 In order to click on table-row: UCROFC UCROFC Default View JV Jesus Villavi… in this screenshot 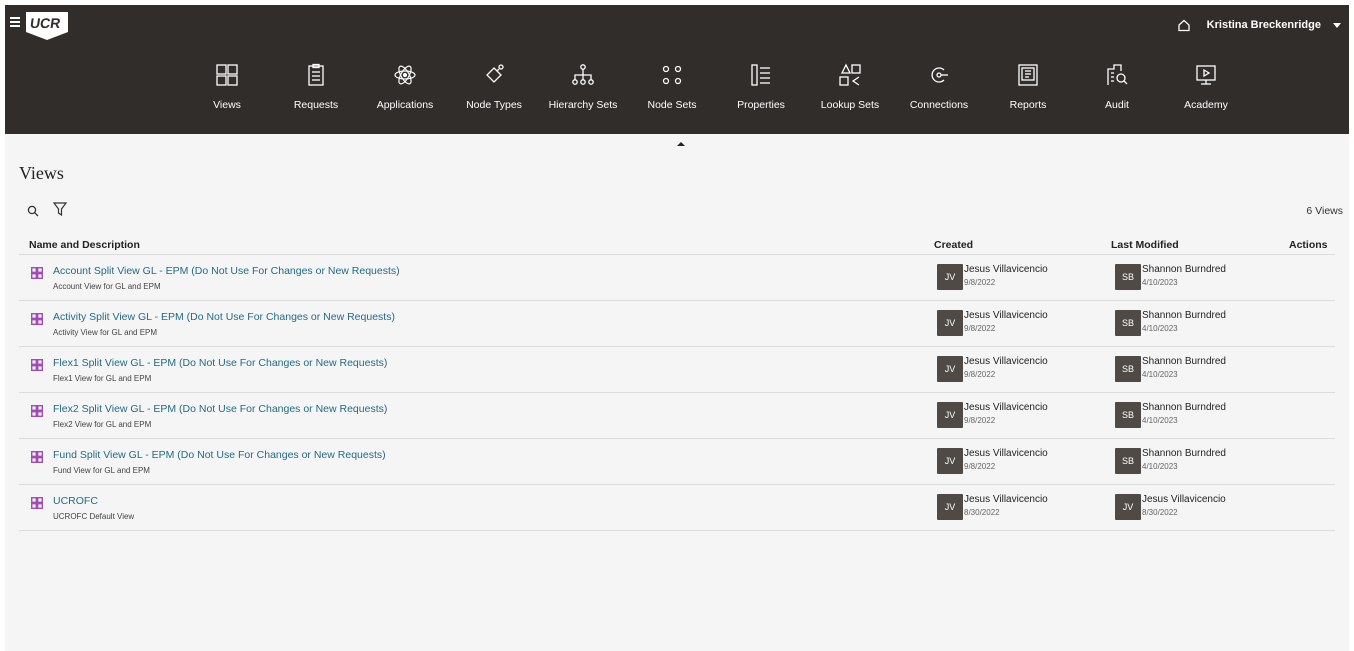, I will do `click(677, 507)`.